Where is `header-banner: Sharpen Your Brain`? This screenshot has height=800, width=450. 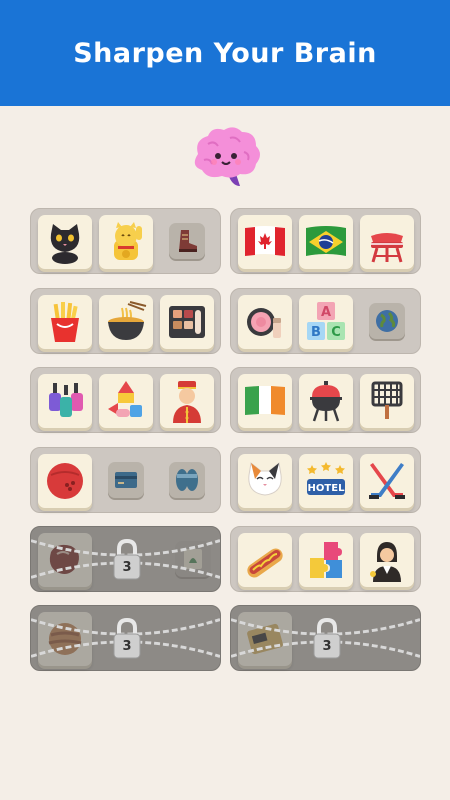 header-banner: Sharpen Your Brain is located at coordinates (225, 53).